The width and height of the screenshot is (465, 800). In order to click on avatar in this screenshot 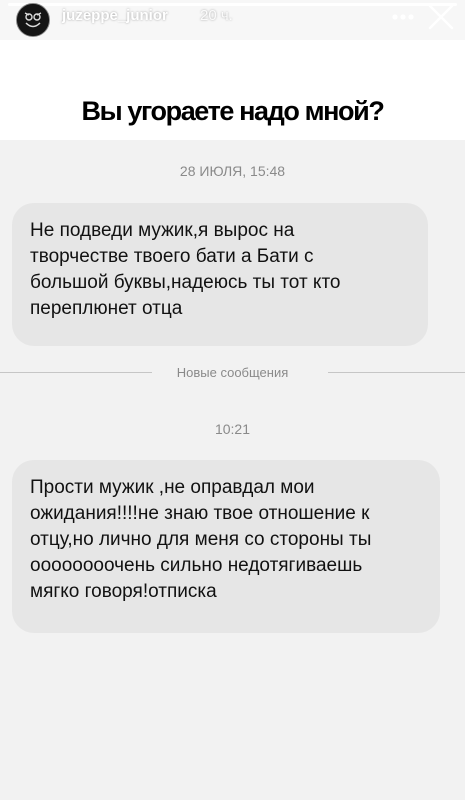, I will do `click(33, 20)`.